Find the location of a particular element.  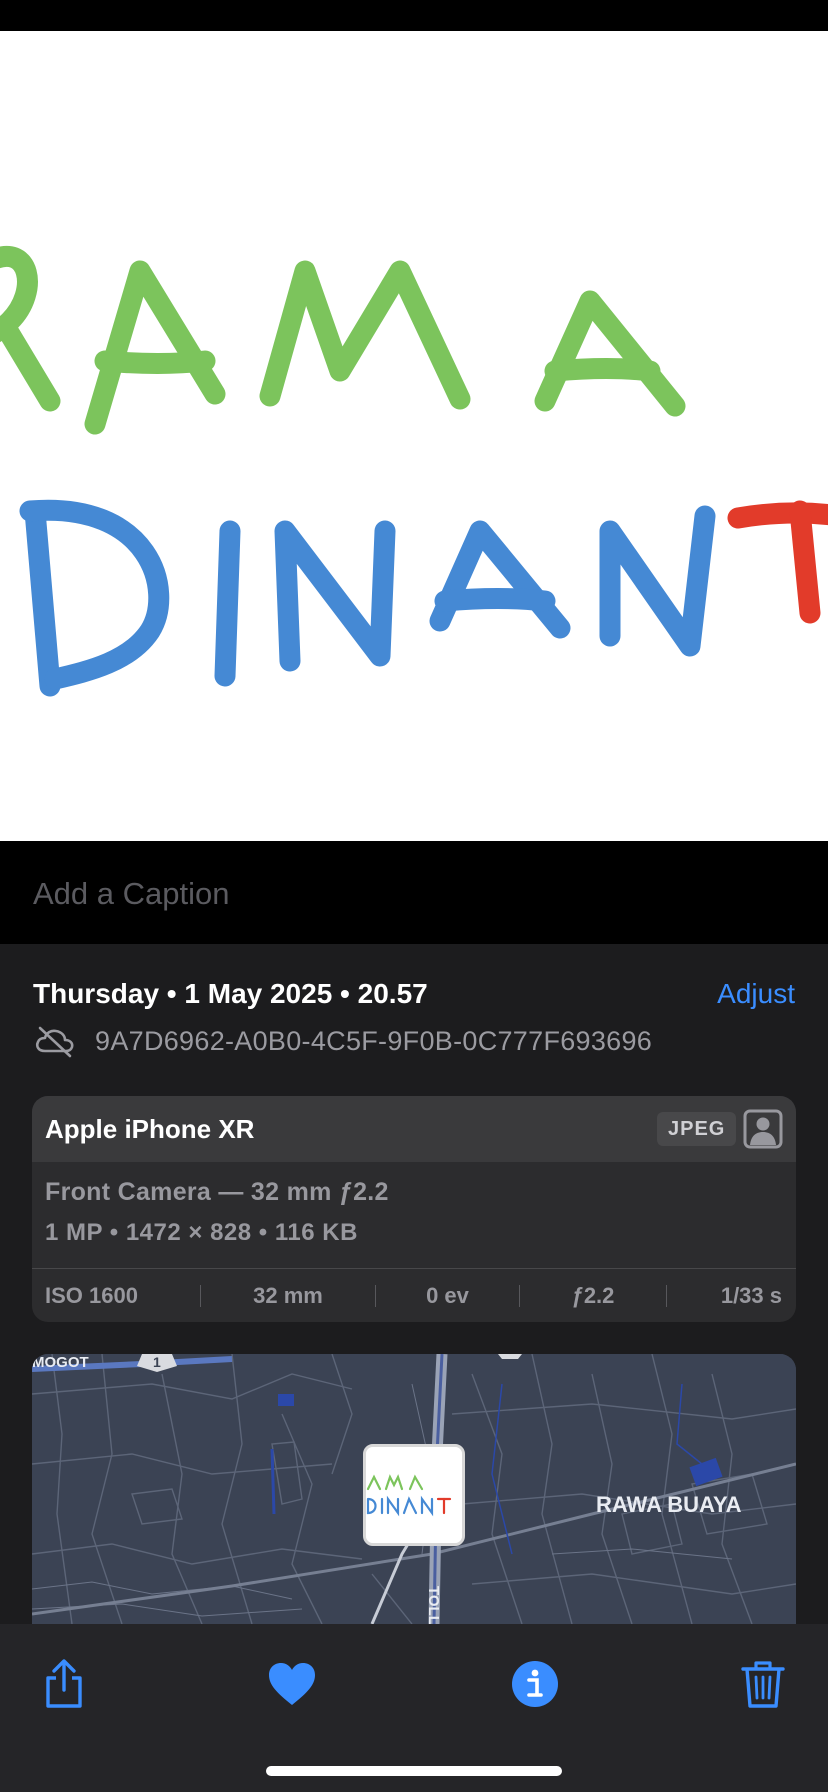

caption-bar is located at coordinates (414, 892).